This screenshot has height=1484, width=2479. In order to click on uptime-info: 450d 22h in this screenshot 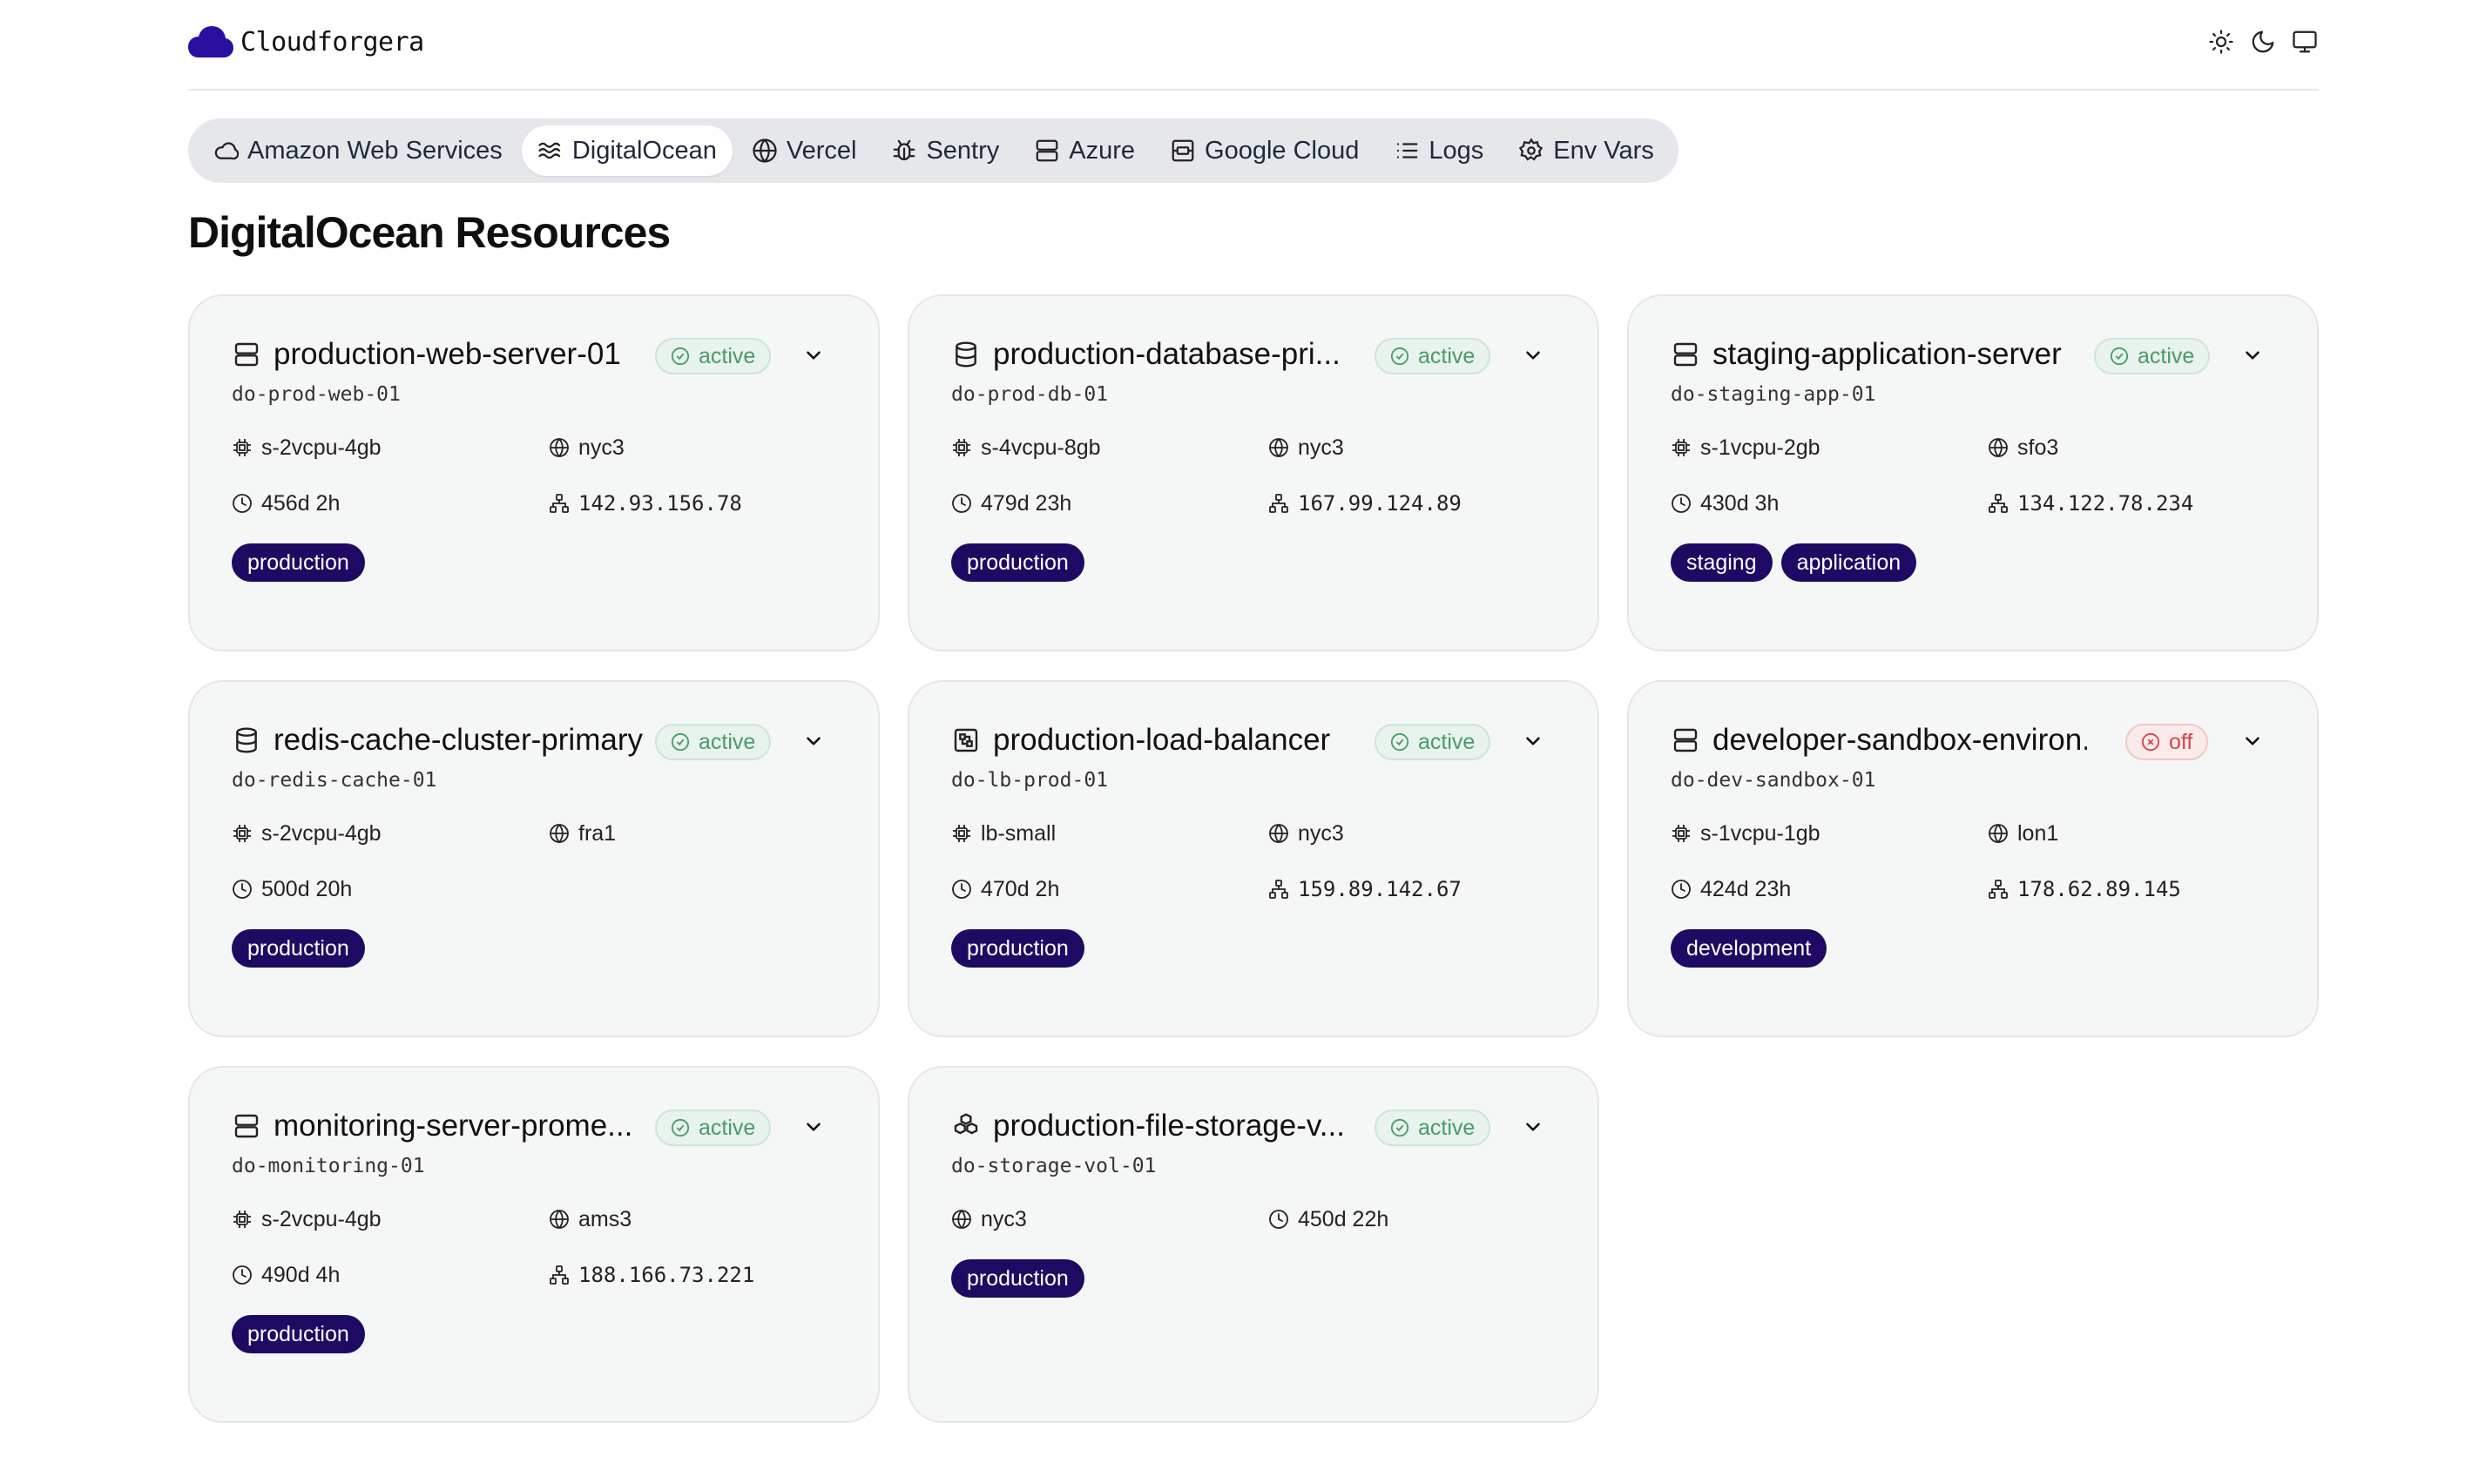, I will do `click(1328, 1220)`.